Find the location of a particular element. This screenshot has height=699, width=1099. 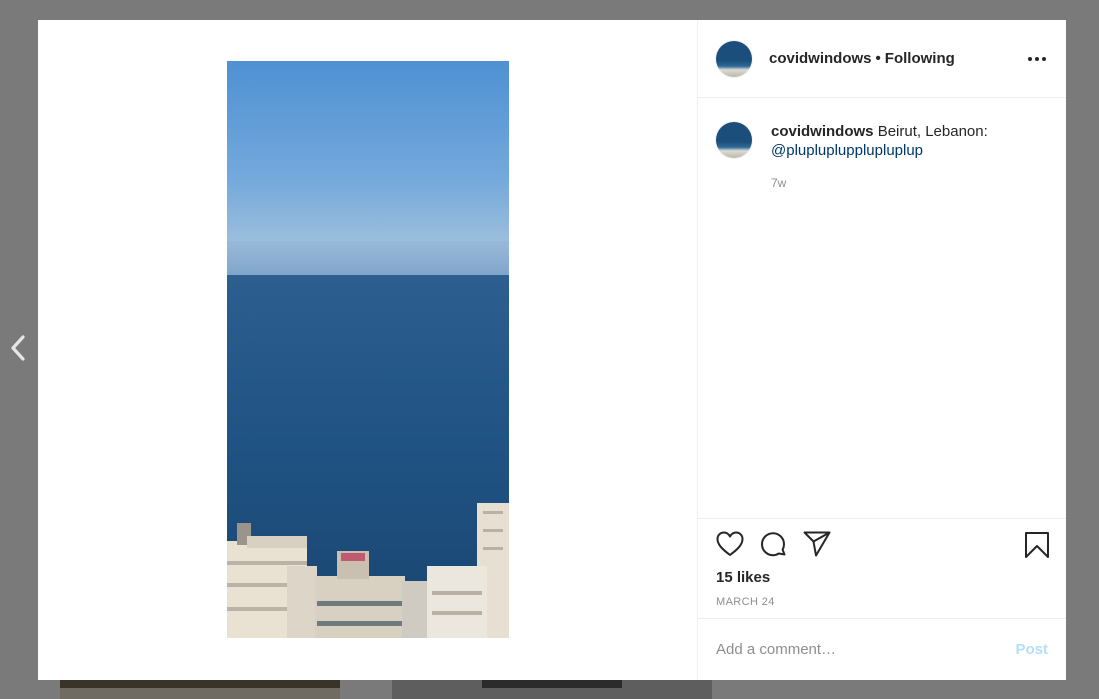

post-header: covidwindows • Following is located at coordinates (882, 59).